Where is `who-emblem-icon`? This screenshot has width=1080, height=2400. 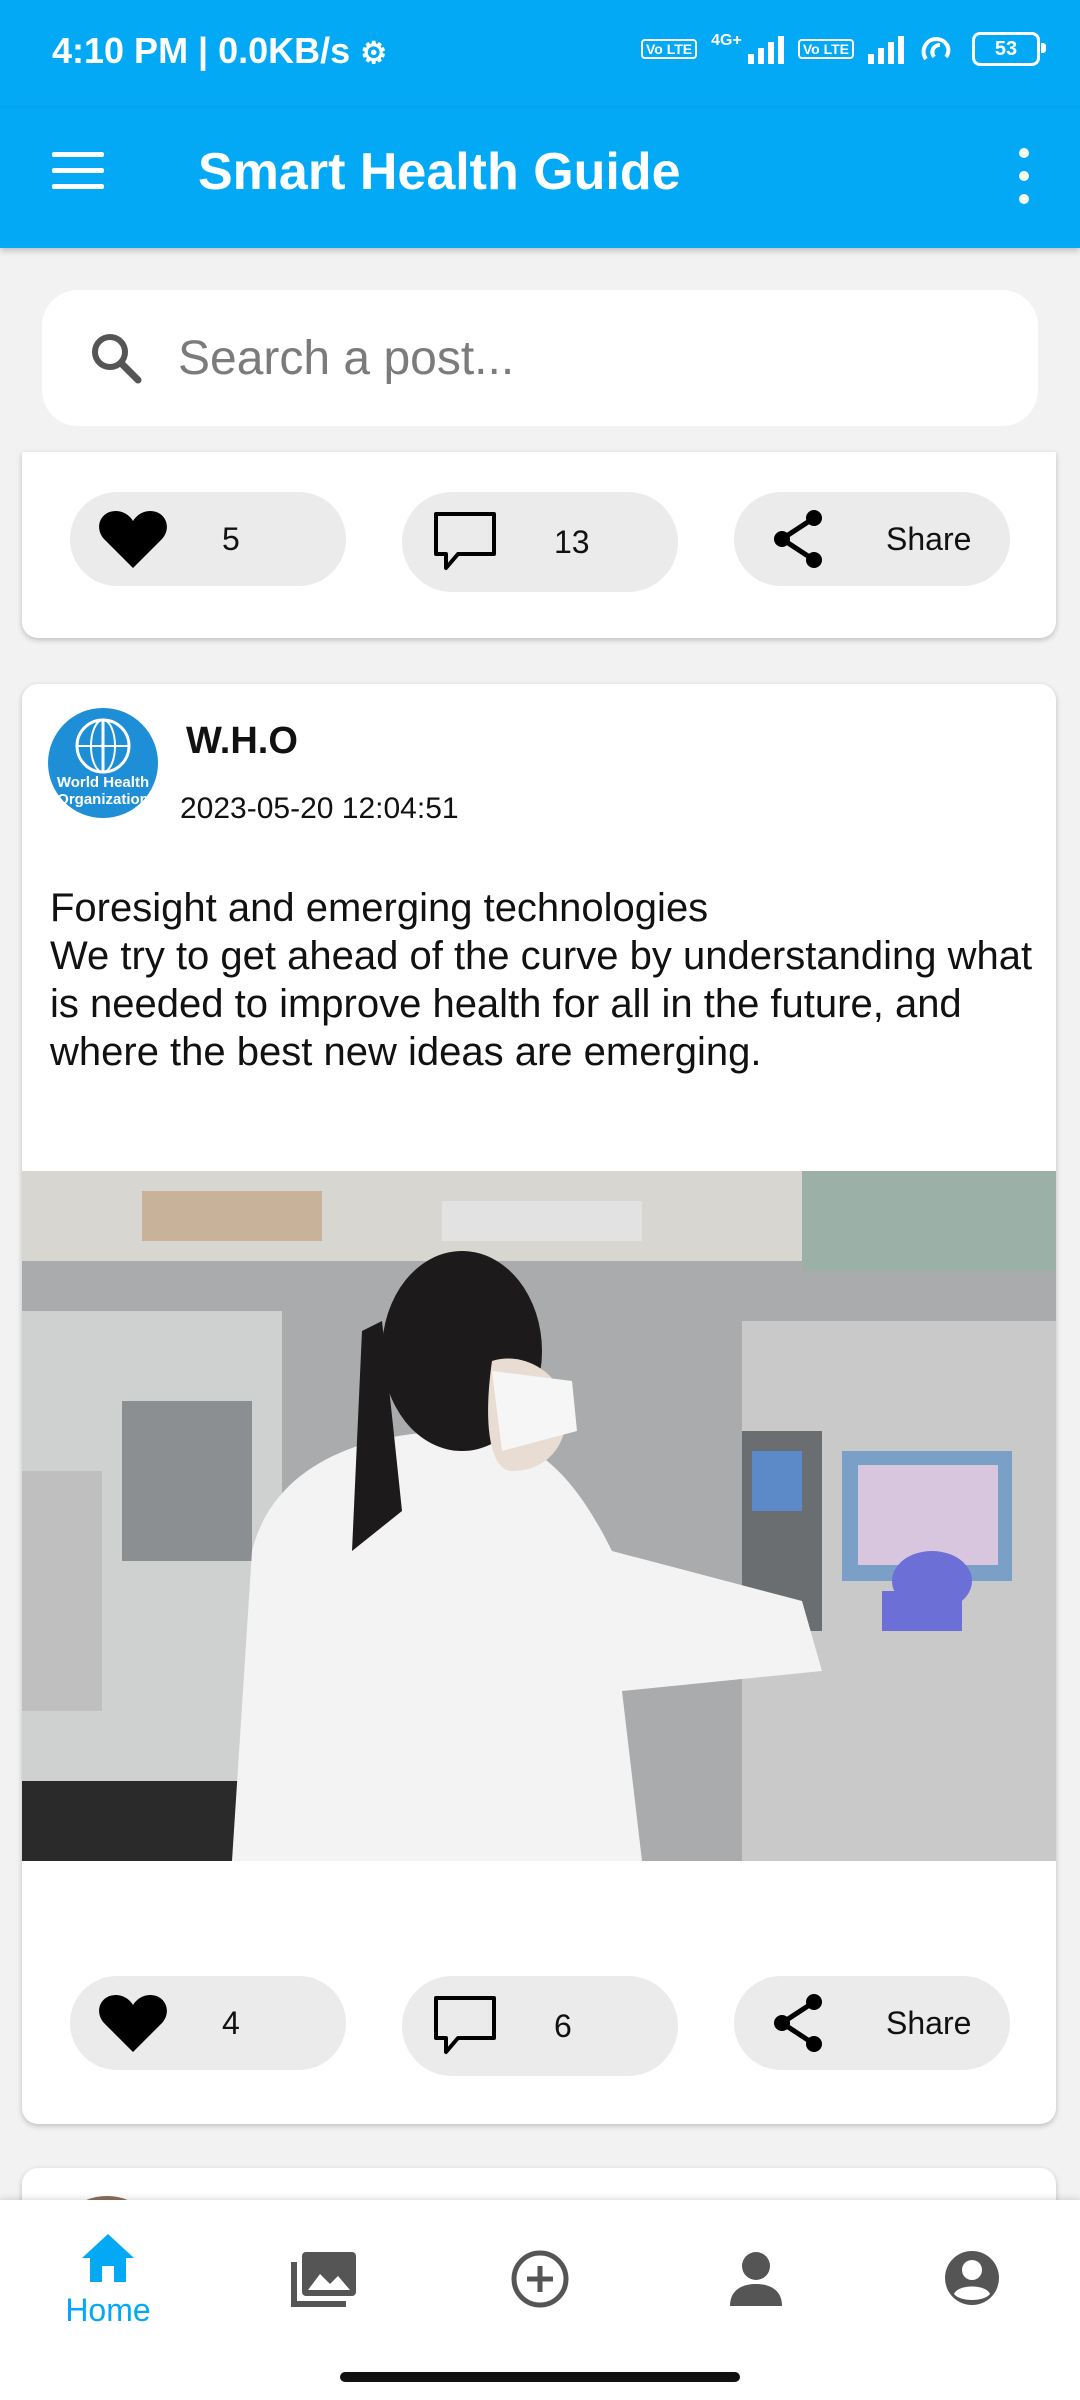 who-emblem-icon is located at coordinates (103, 746).